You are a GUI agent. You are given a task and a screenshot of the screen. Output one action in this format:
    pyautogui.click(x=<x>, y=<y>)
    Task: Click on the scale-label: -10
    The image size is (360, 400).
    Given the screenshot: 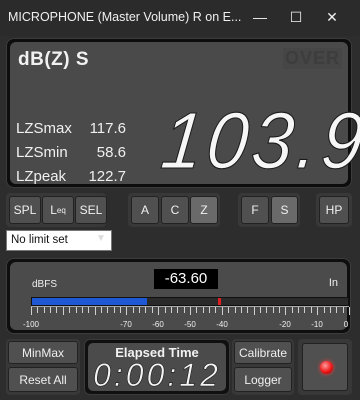 What is the action you would take?
    pyautogui.click(x=317, y=324)
    